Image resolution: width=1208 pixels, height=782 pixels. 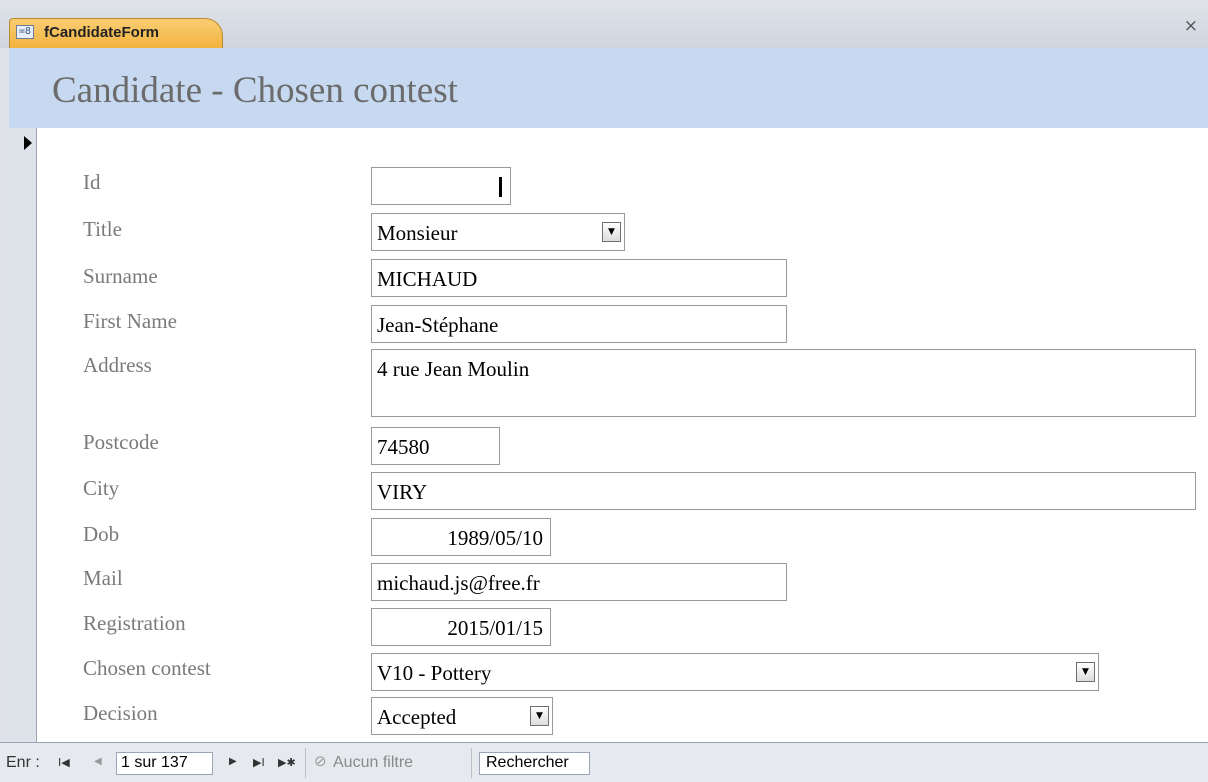 I want to click on postcode-field: 74580, so click(x=435, y=446).